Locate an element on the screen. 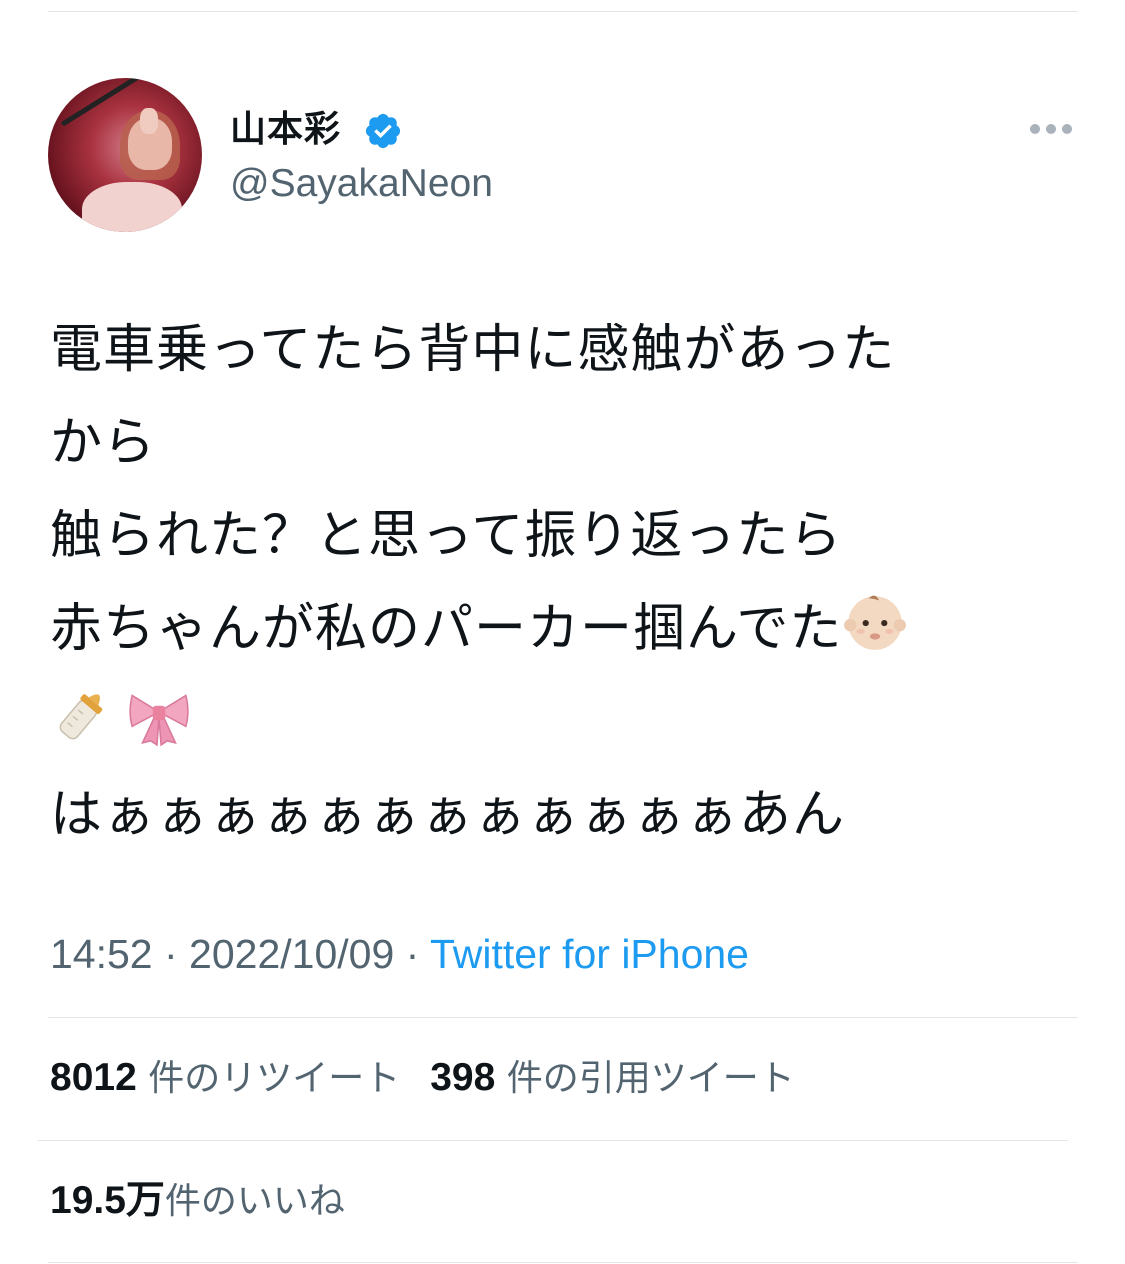 This screenshot has width=1125, height=1264. avatar is located at coordinates (125, 155).